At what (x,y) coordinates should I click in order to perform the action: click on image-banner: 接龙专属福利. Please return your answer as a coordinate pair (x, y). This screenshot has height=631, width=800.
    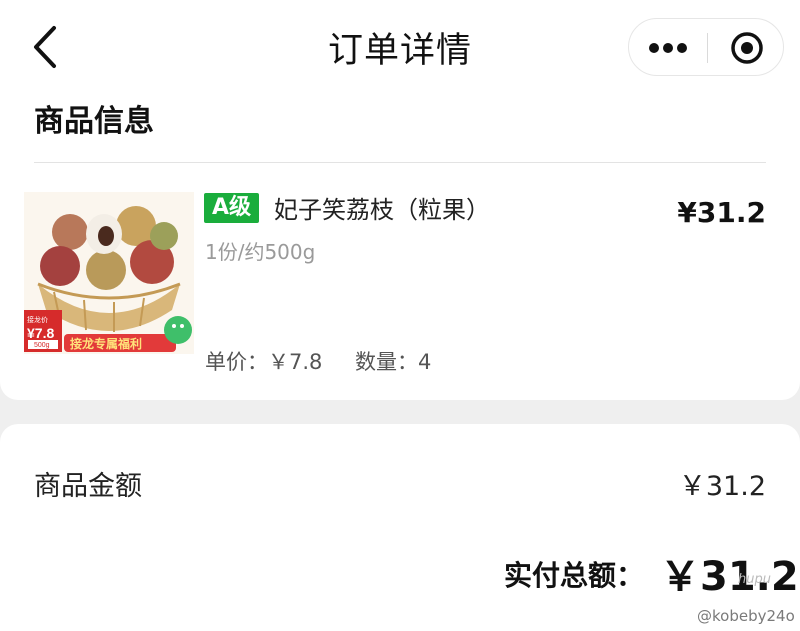
    Looking at the image, I should click on (106, 343).